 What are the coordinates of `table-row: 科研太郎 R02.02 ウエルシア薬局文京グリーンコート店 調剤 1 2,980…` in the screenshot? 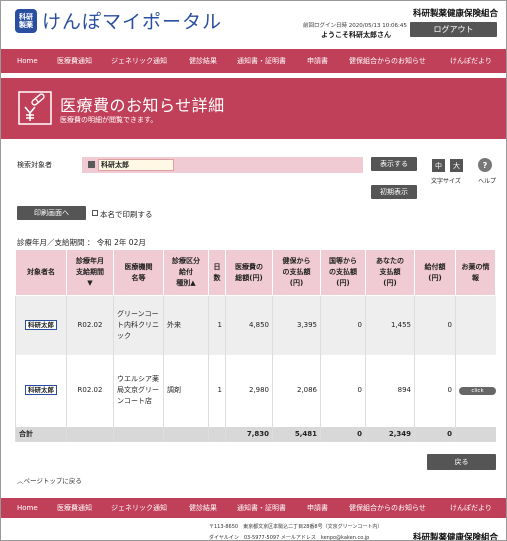 It's located at (255, 390).